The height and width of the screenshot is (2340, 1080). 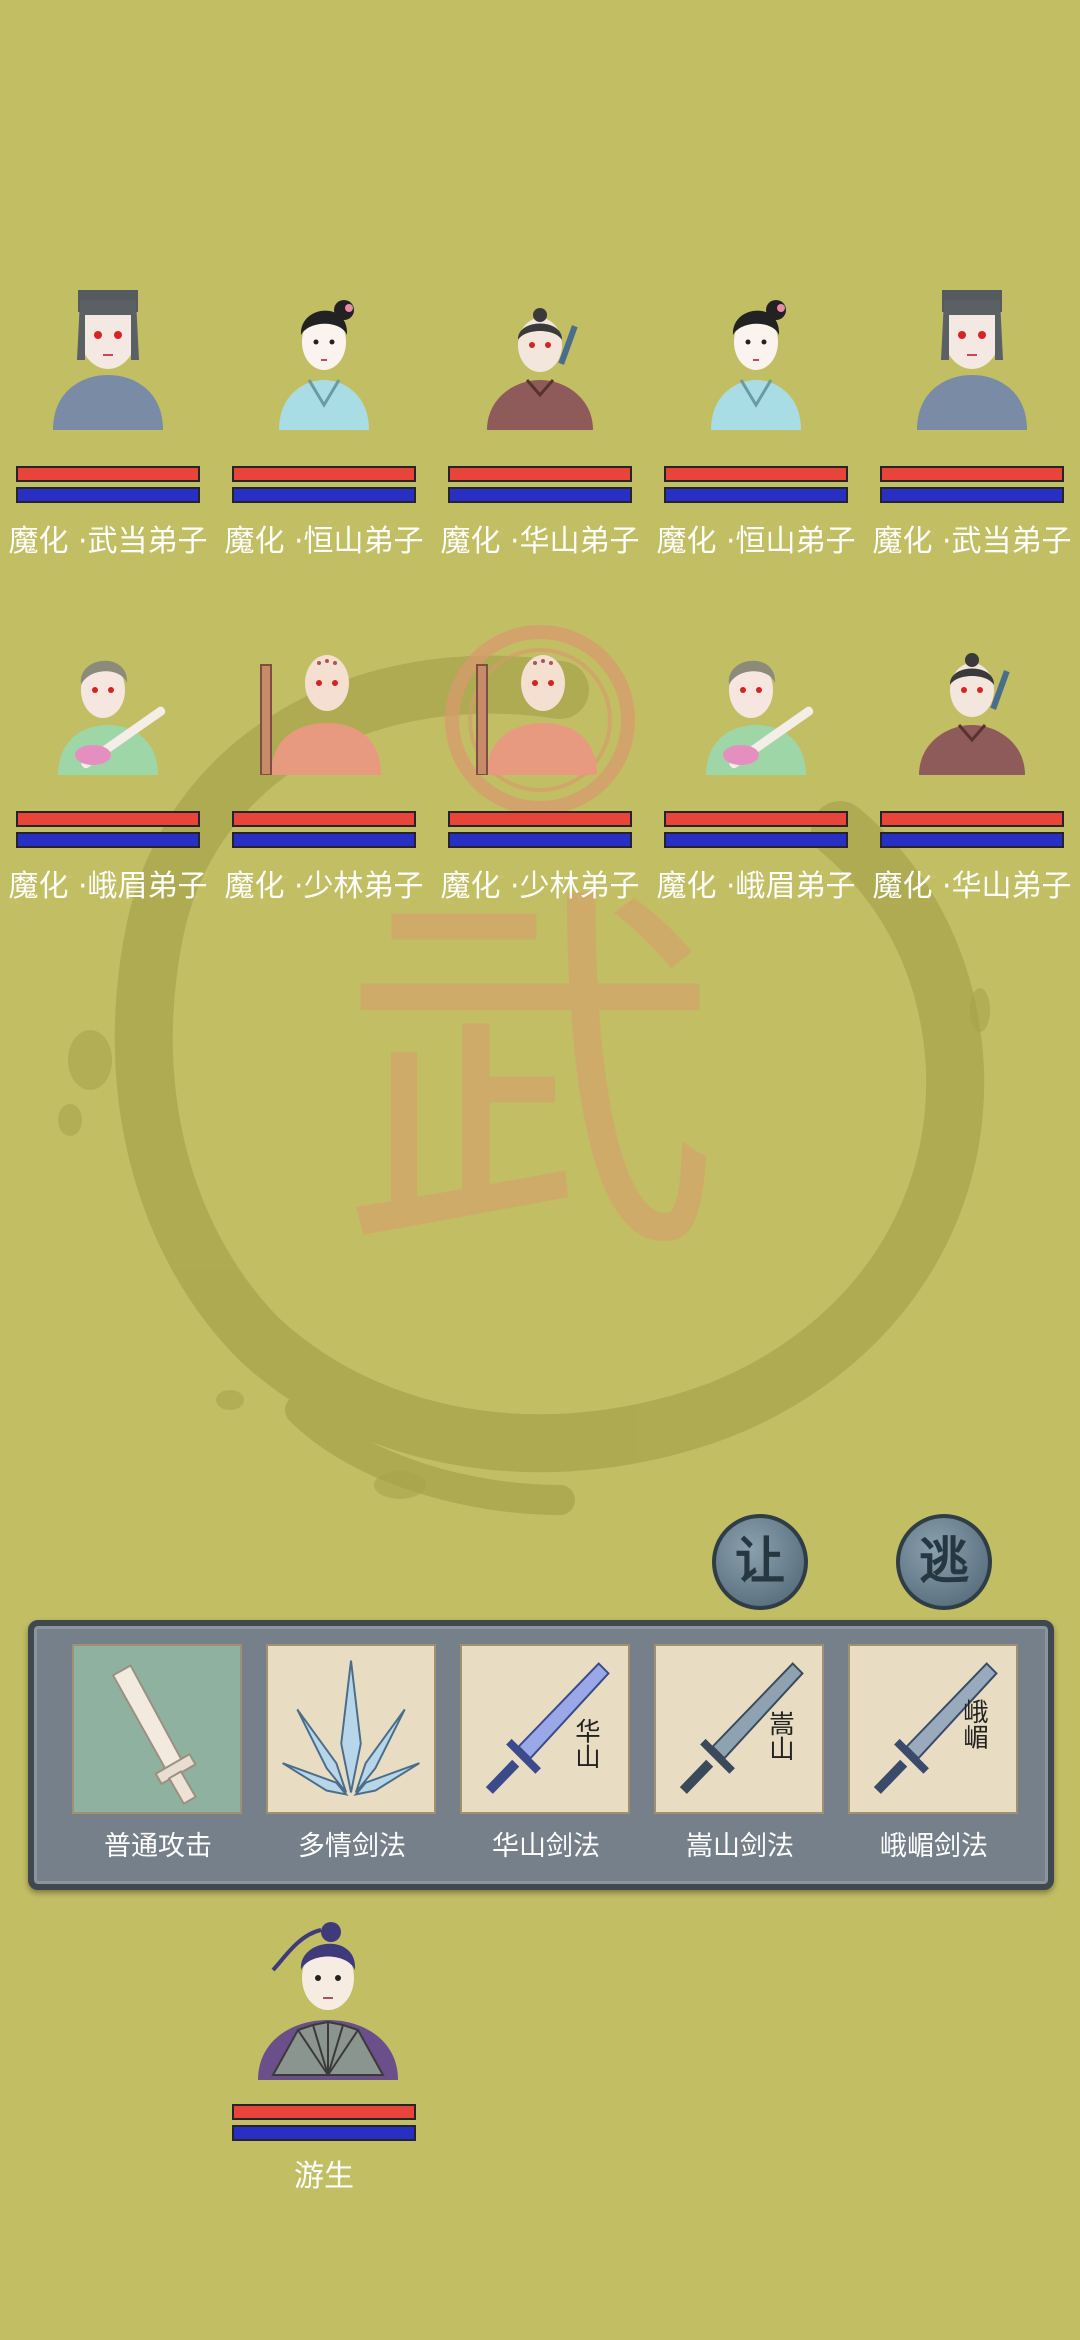 I want to click on skill-slot: 嵩山 嵩山剑法, so click(x=740, y=1753).